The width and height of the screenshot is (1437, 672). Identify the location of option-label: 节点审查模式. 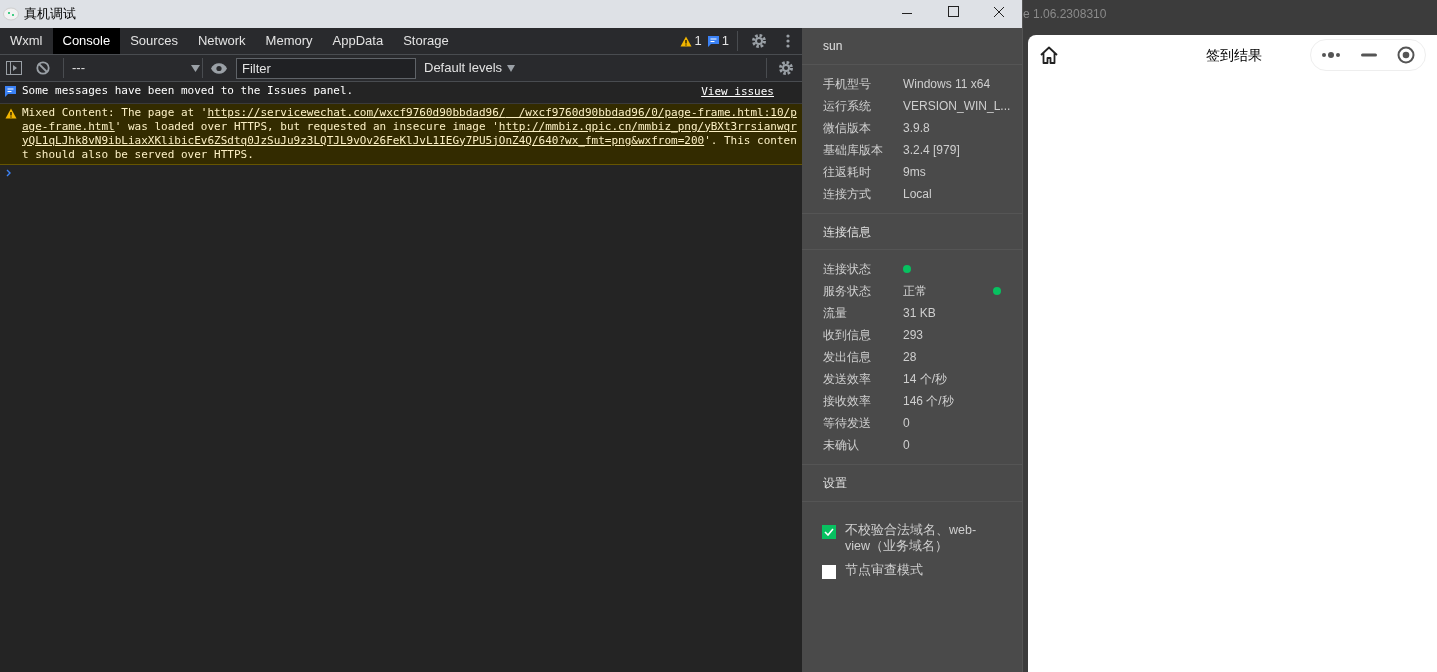
(884, 570).